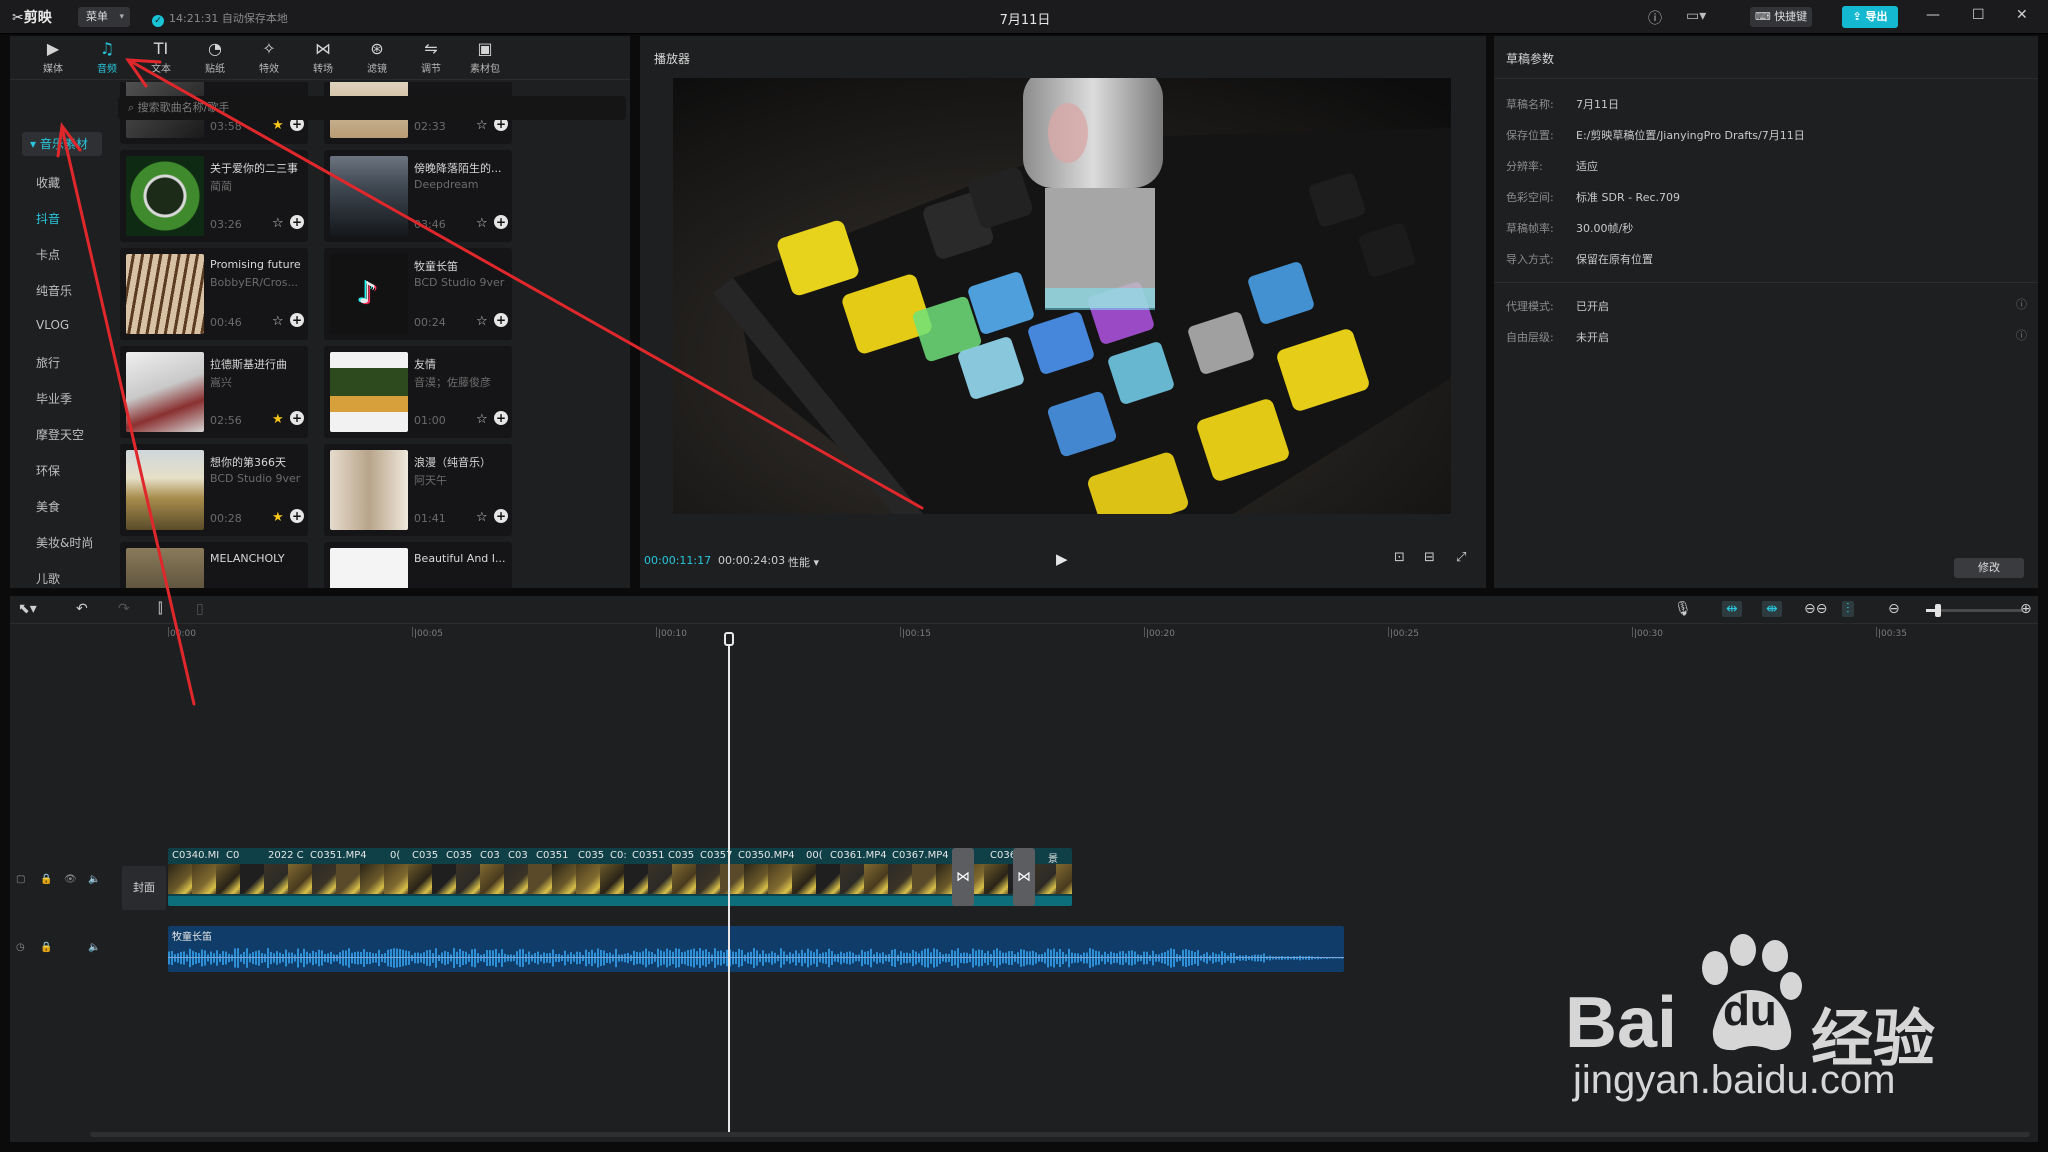 This screenshot has height=1152, width=2048. What do you see at coordinates (128, 416) in the screenshot?
I see `arrow-to-music-material` at bounding box center [128, 416].